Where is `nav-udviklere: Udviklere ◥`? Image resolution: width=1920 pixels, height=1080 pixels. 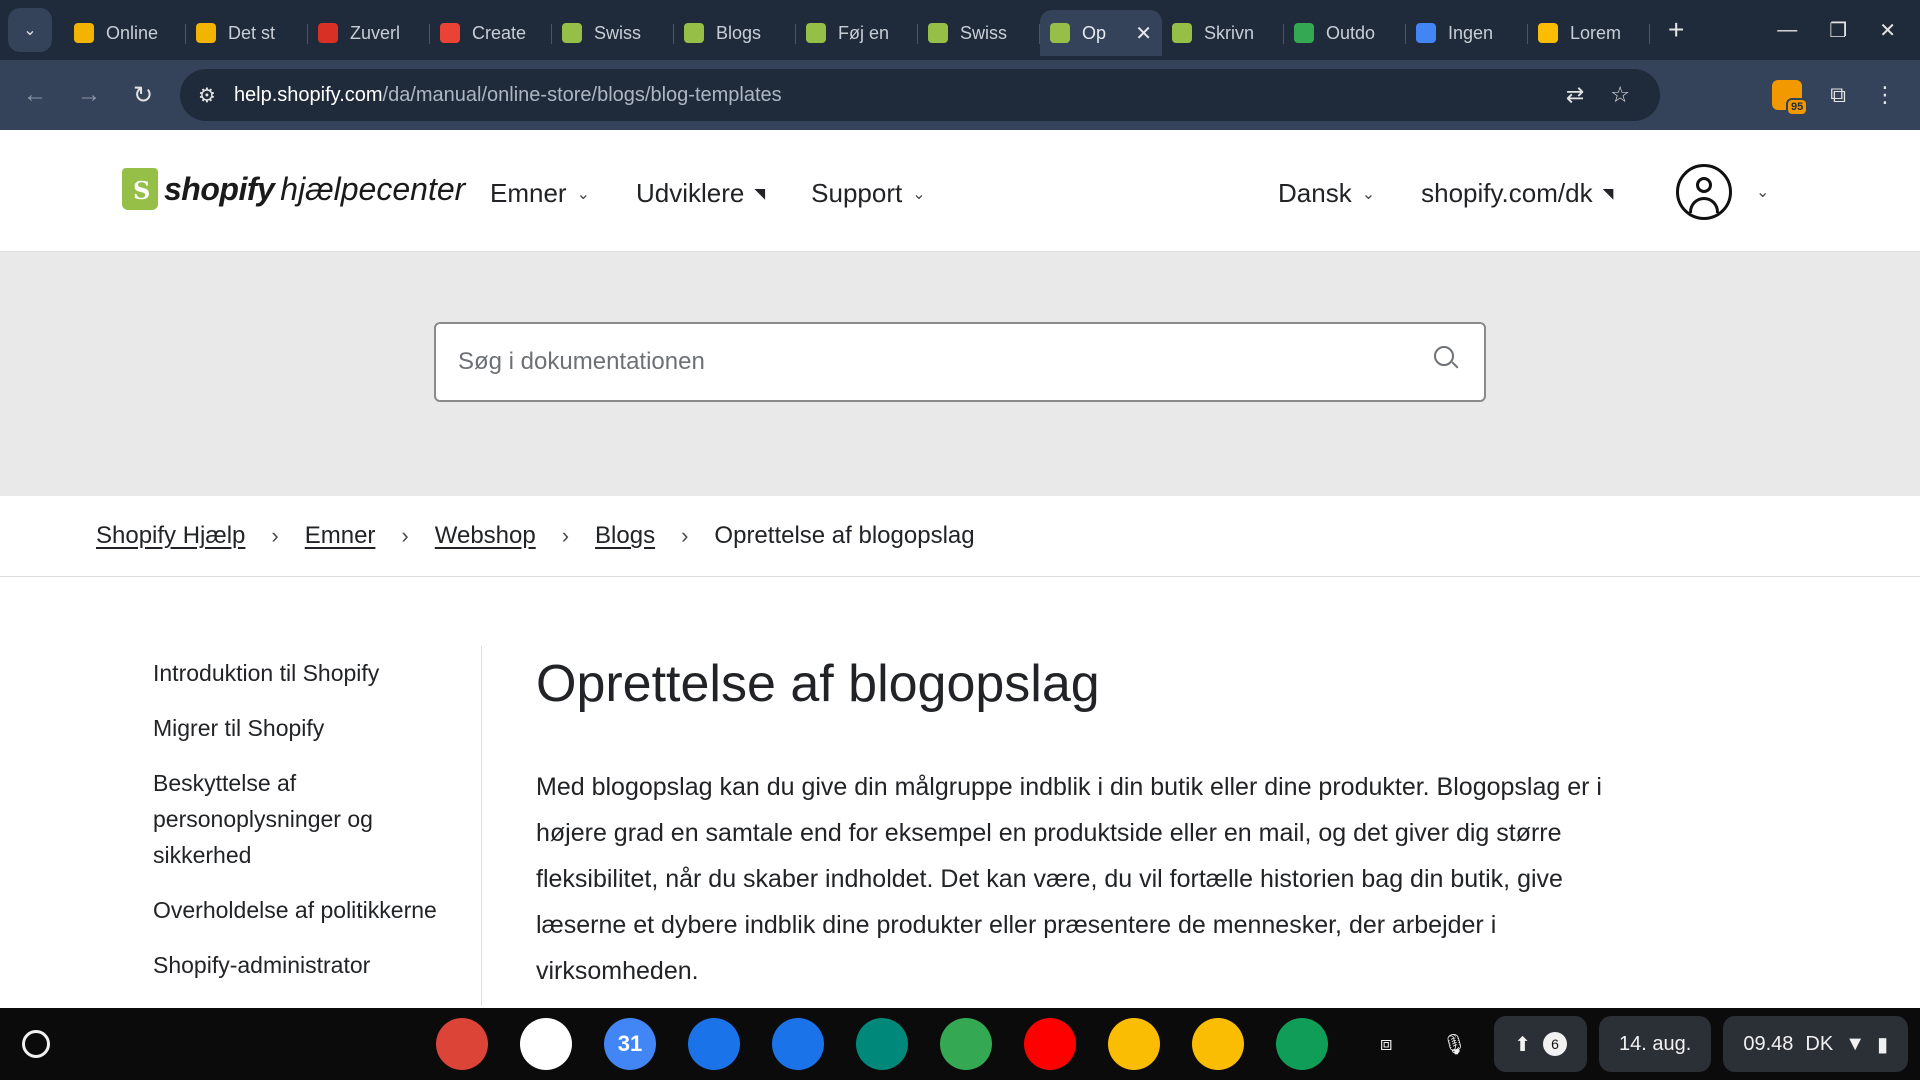 nav-udviklere: Udviklere ◥ is located at coordinates (700, 193).